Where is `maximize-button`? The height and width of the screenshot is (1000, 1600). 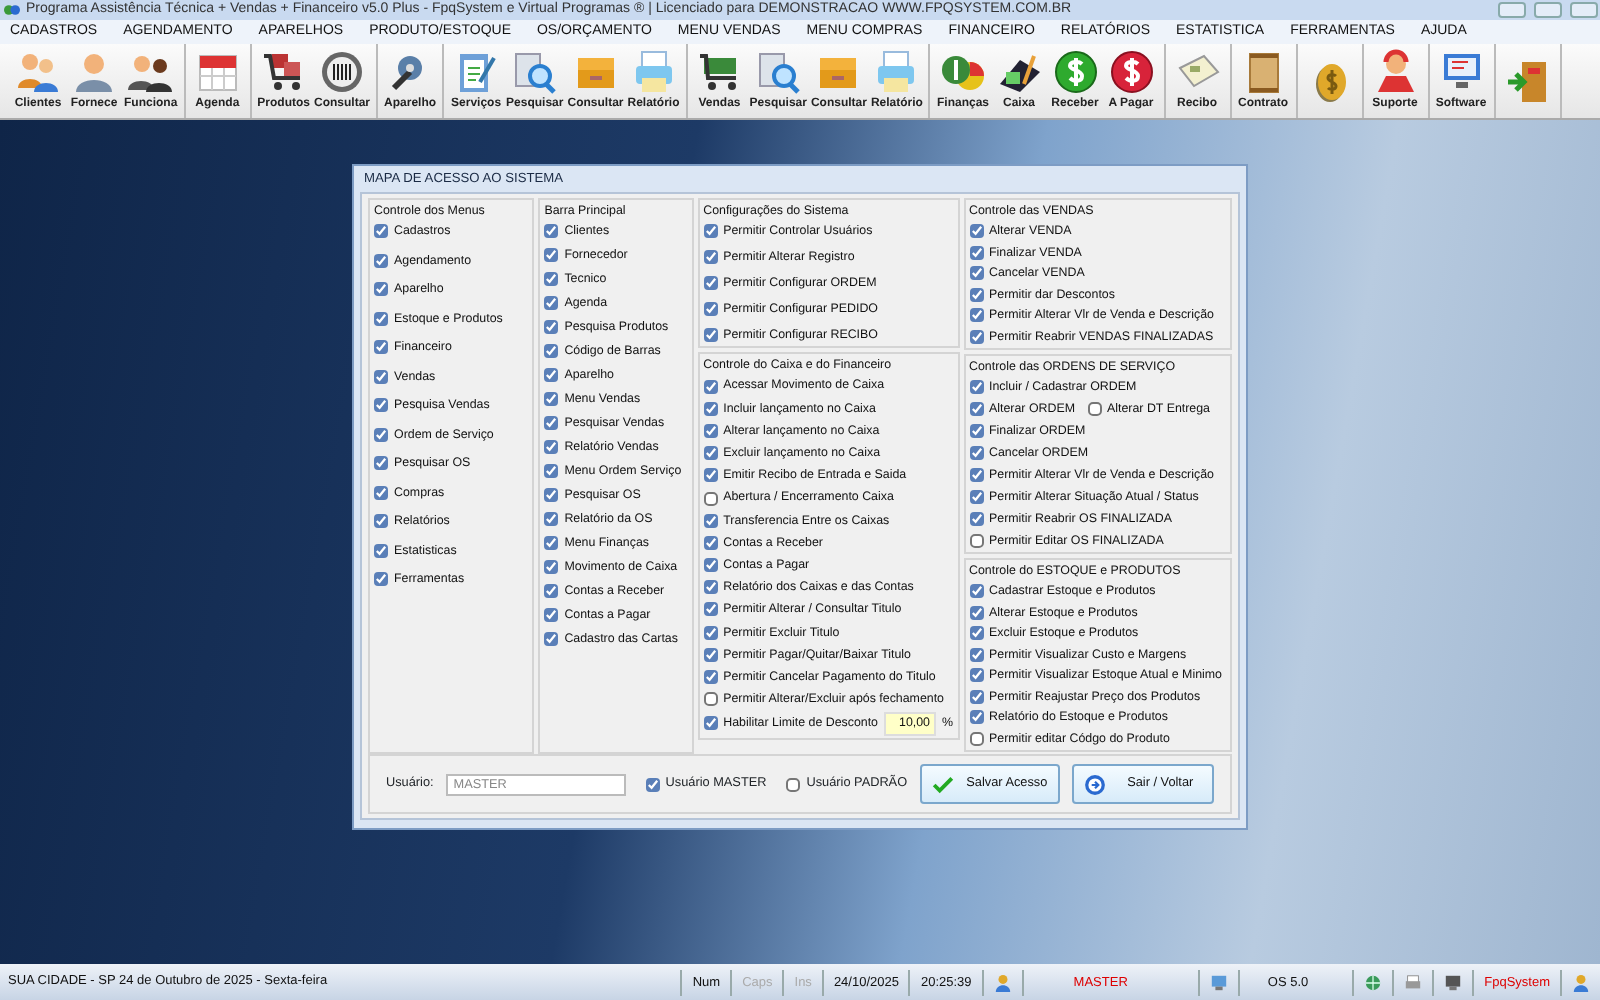
maximize-button is located at coordinates (1548, 10).